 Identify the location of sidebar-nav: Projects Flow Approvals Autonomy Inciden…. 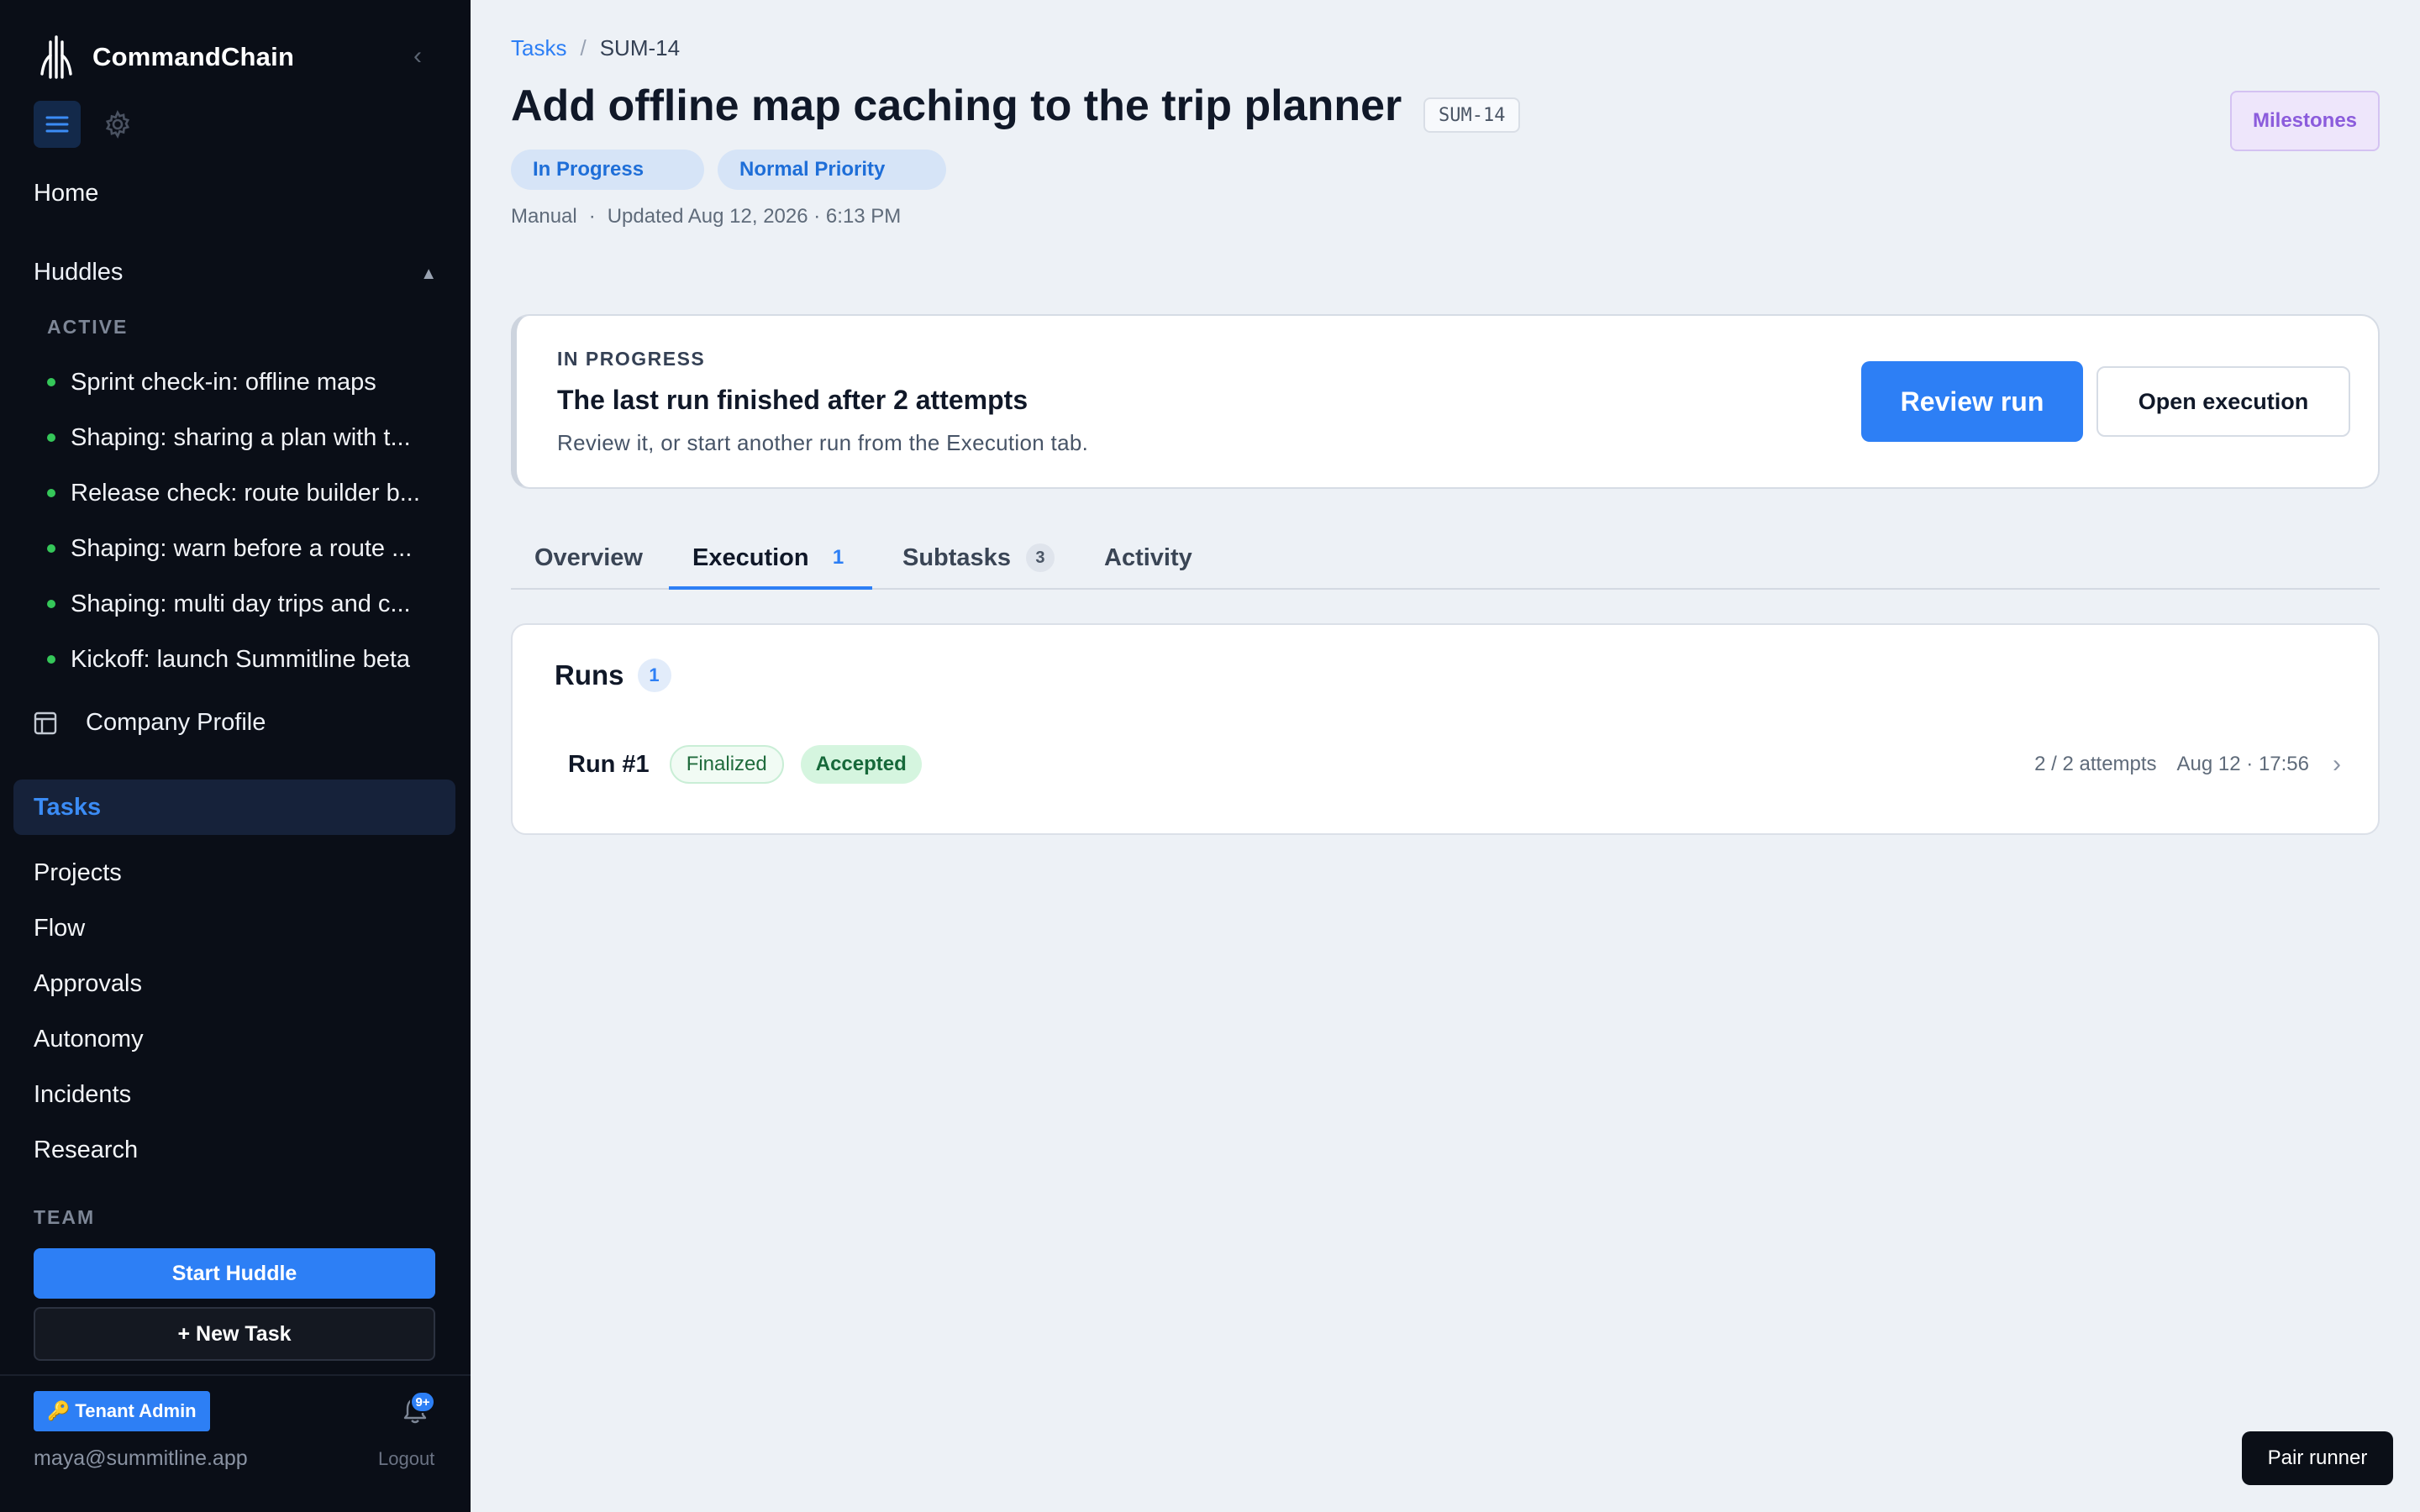
(89, 1011).